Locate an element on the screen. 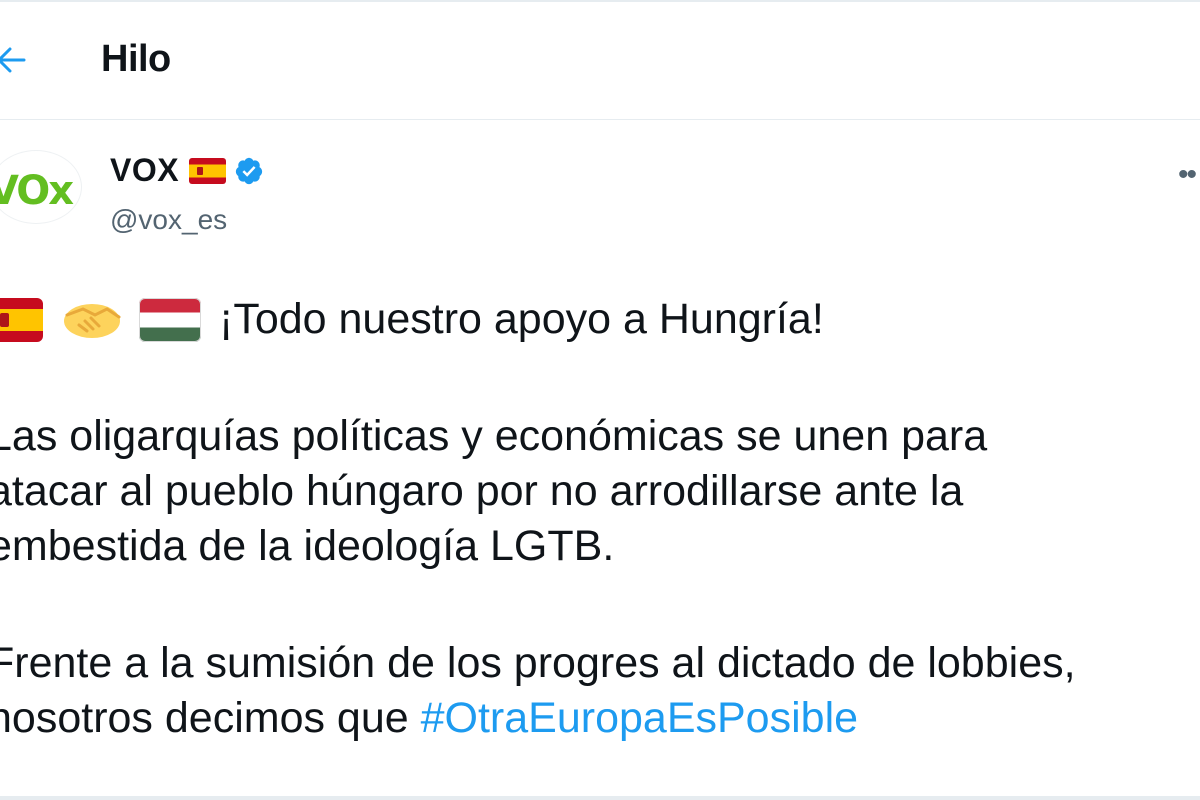 Image resolution: width=1200 pixels, height=800 pixels. back-button is located at coordinates (17, 60).